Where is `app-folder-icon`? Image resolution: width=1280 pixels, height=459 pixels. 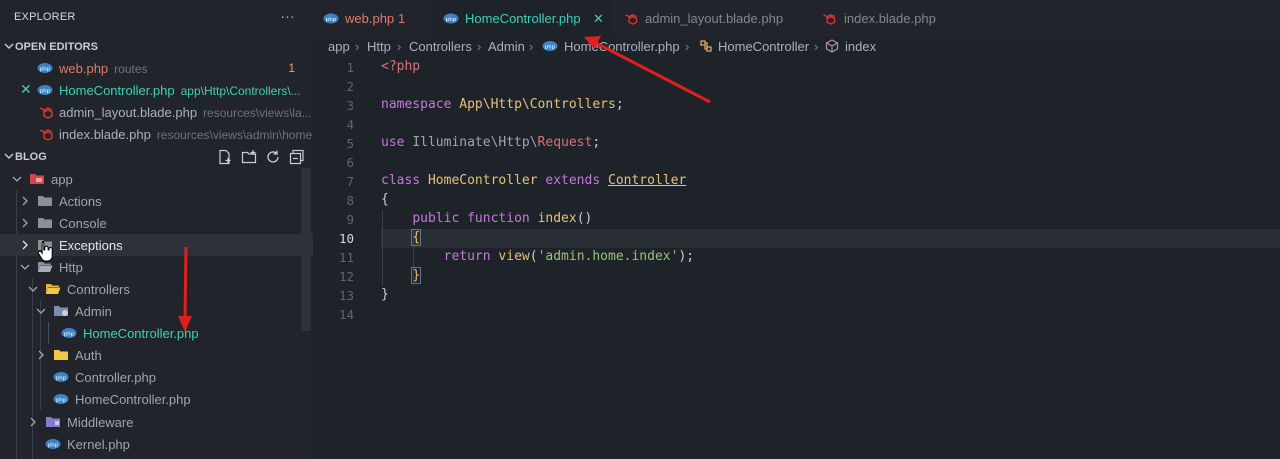
app-folder-icon is located at coordinates (37, 179).